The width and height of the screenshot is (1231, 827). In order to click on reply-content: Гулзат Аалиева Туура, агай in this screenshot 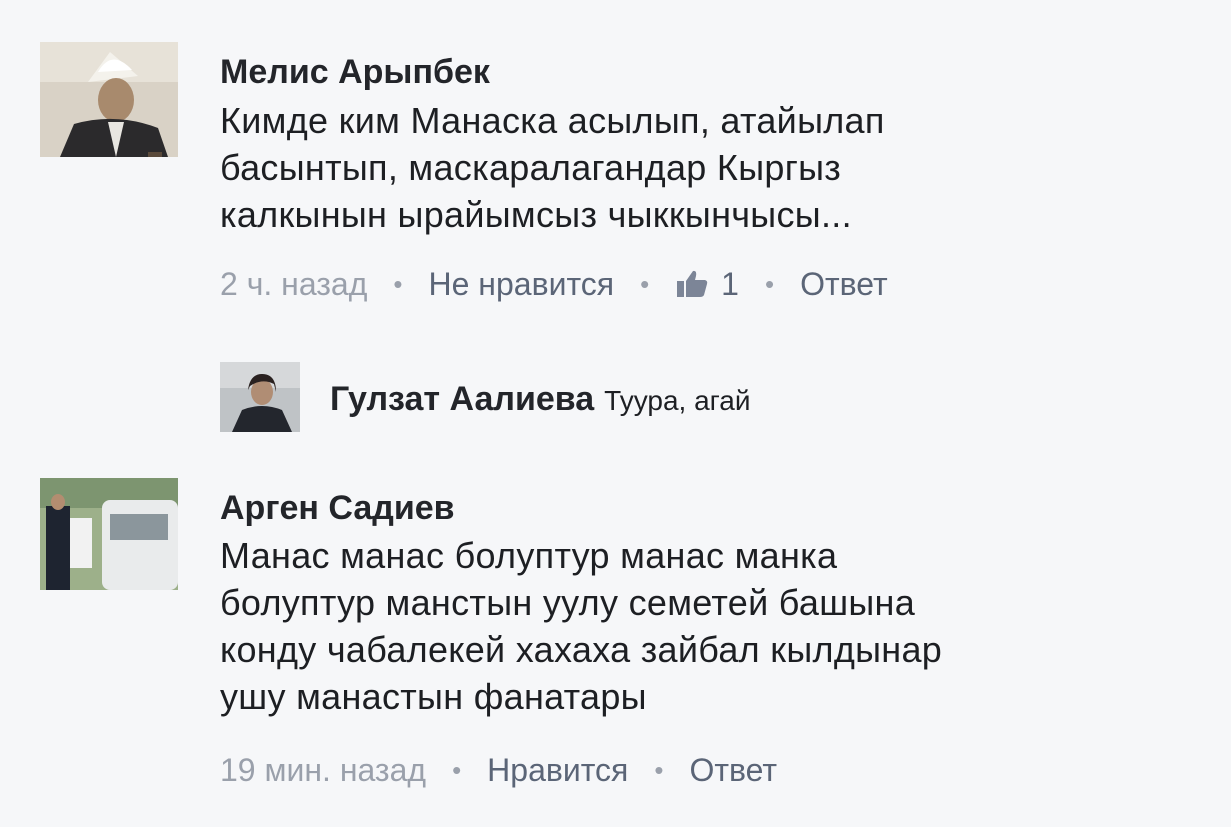, I will do `click(540, 399)`.